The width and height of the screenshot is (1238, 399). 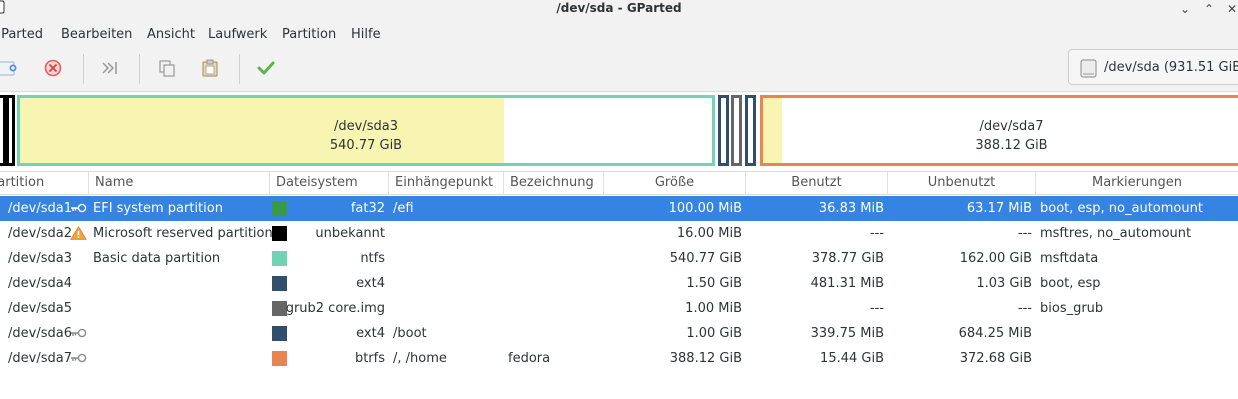 I want to click on partition-label: /dev/sda7 388.12 GiB, so click(x=1000, y=136).